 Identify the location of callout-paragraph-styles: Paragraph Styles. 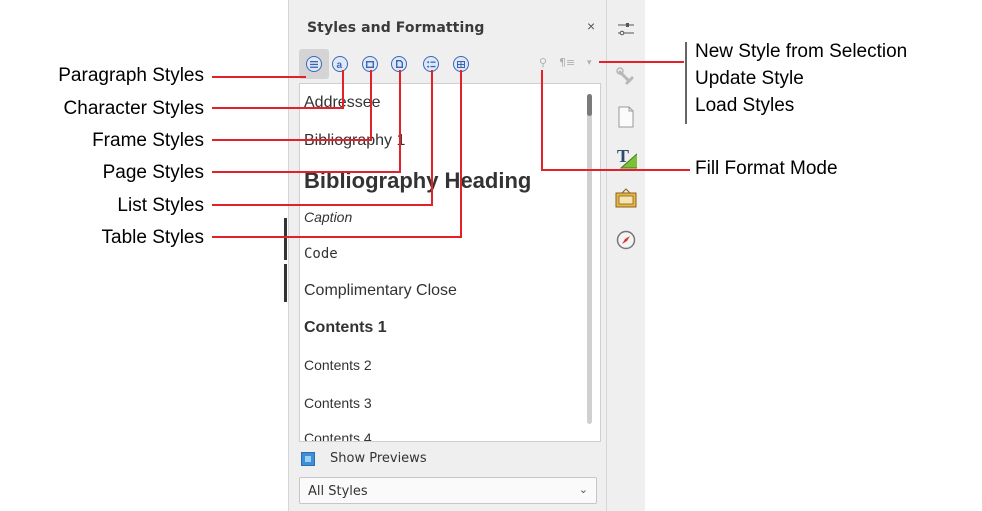
(131, 75).